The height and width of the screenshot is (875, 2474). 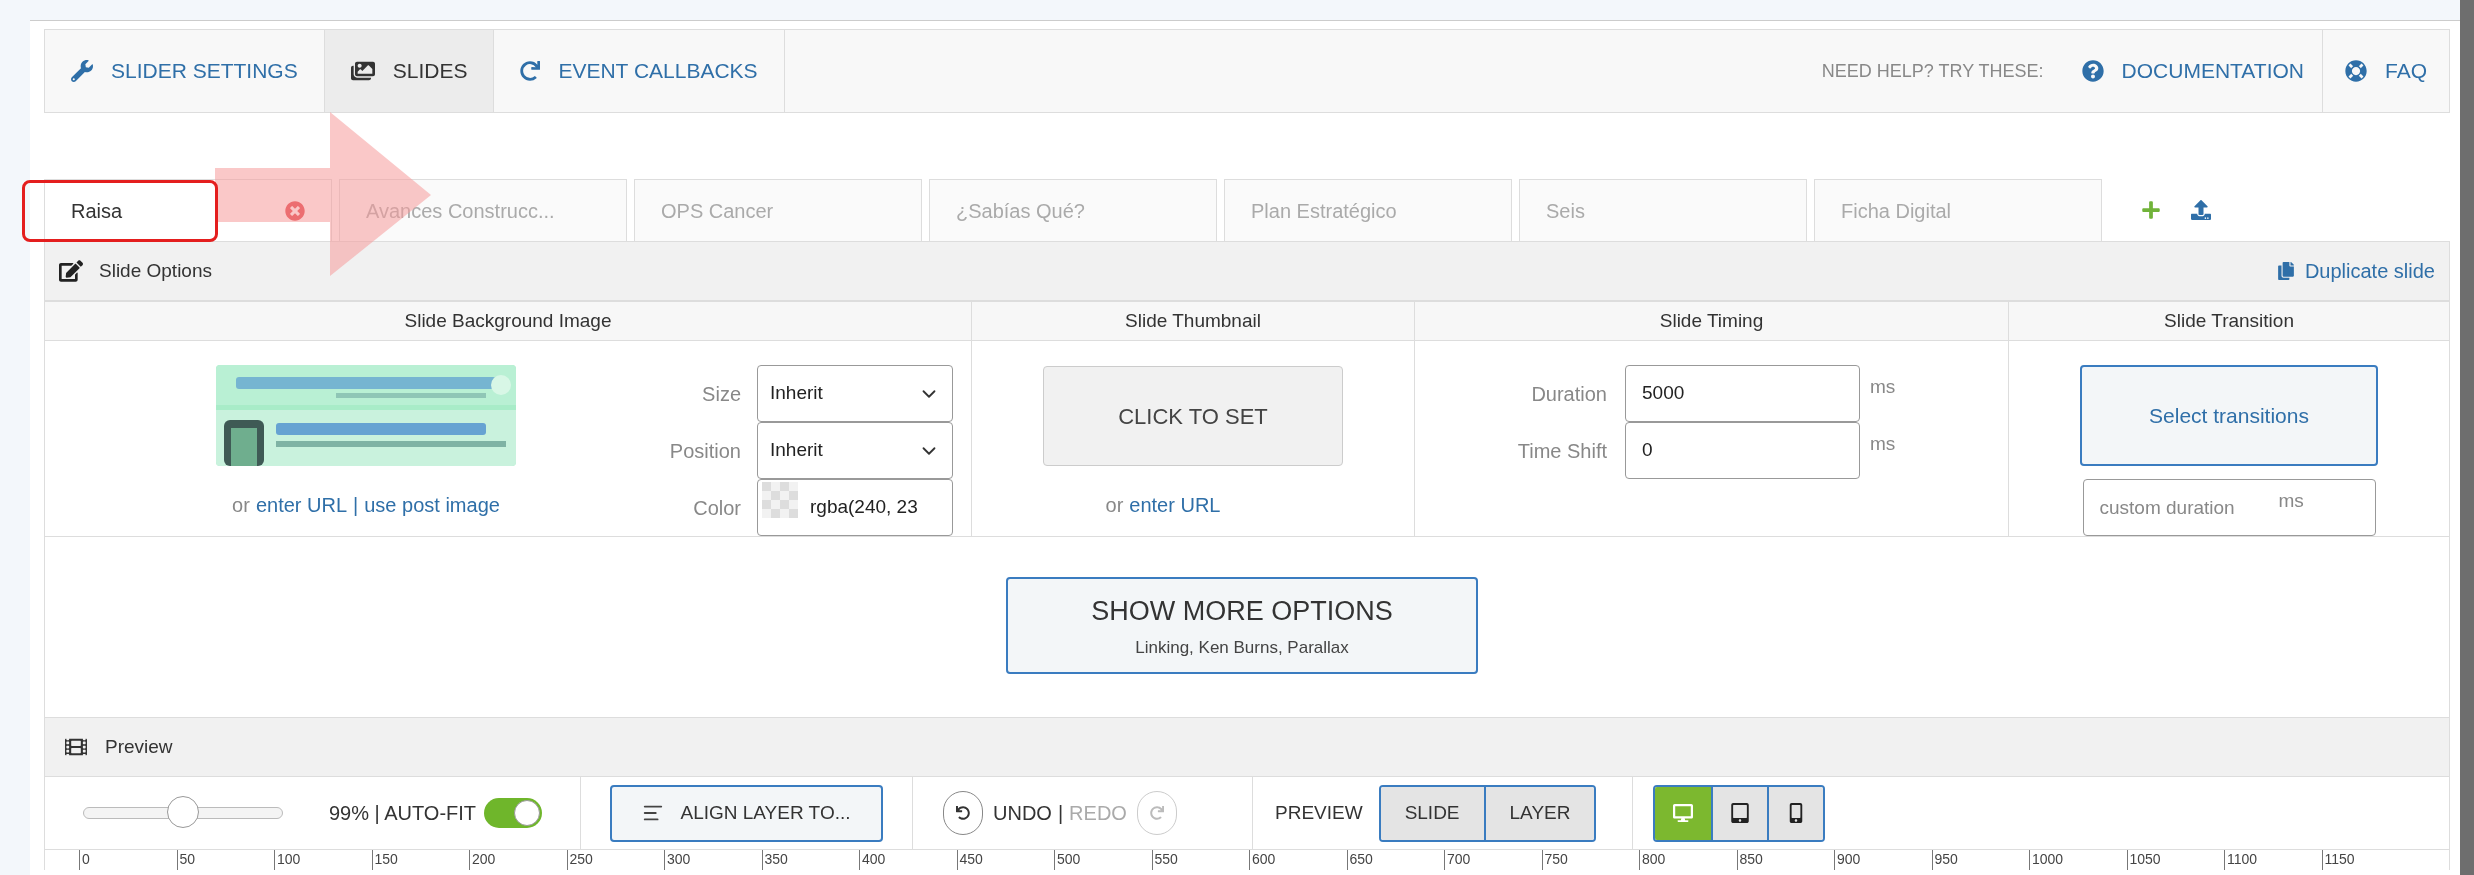 What do you see at coordinates (183, 812) in the screenshot?
I see `zoom-slider-thumb` at bounding box center [183, 812].